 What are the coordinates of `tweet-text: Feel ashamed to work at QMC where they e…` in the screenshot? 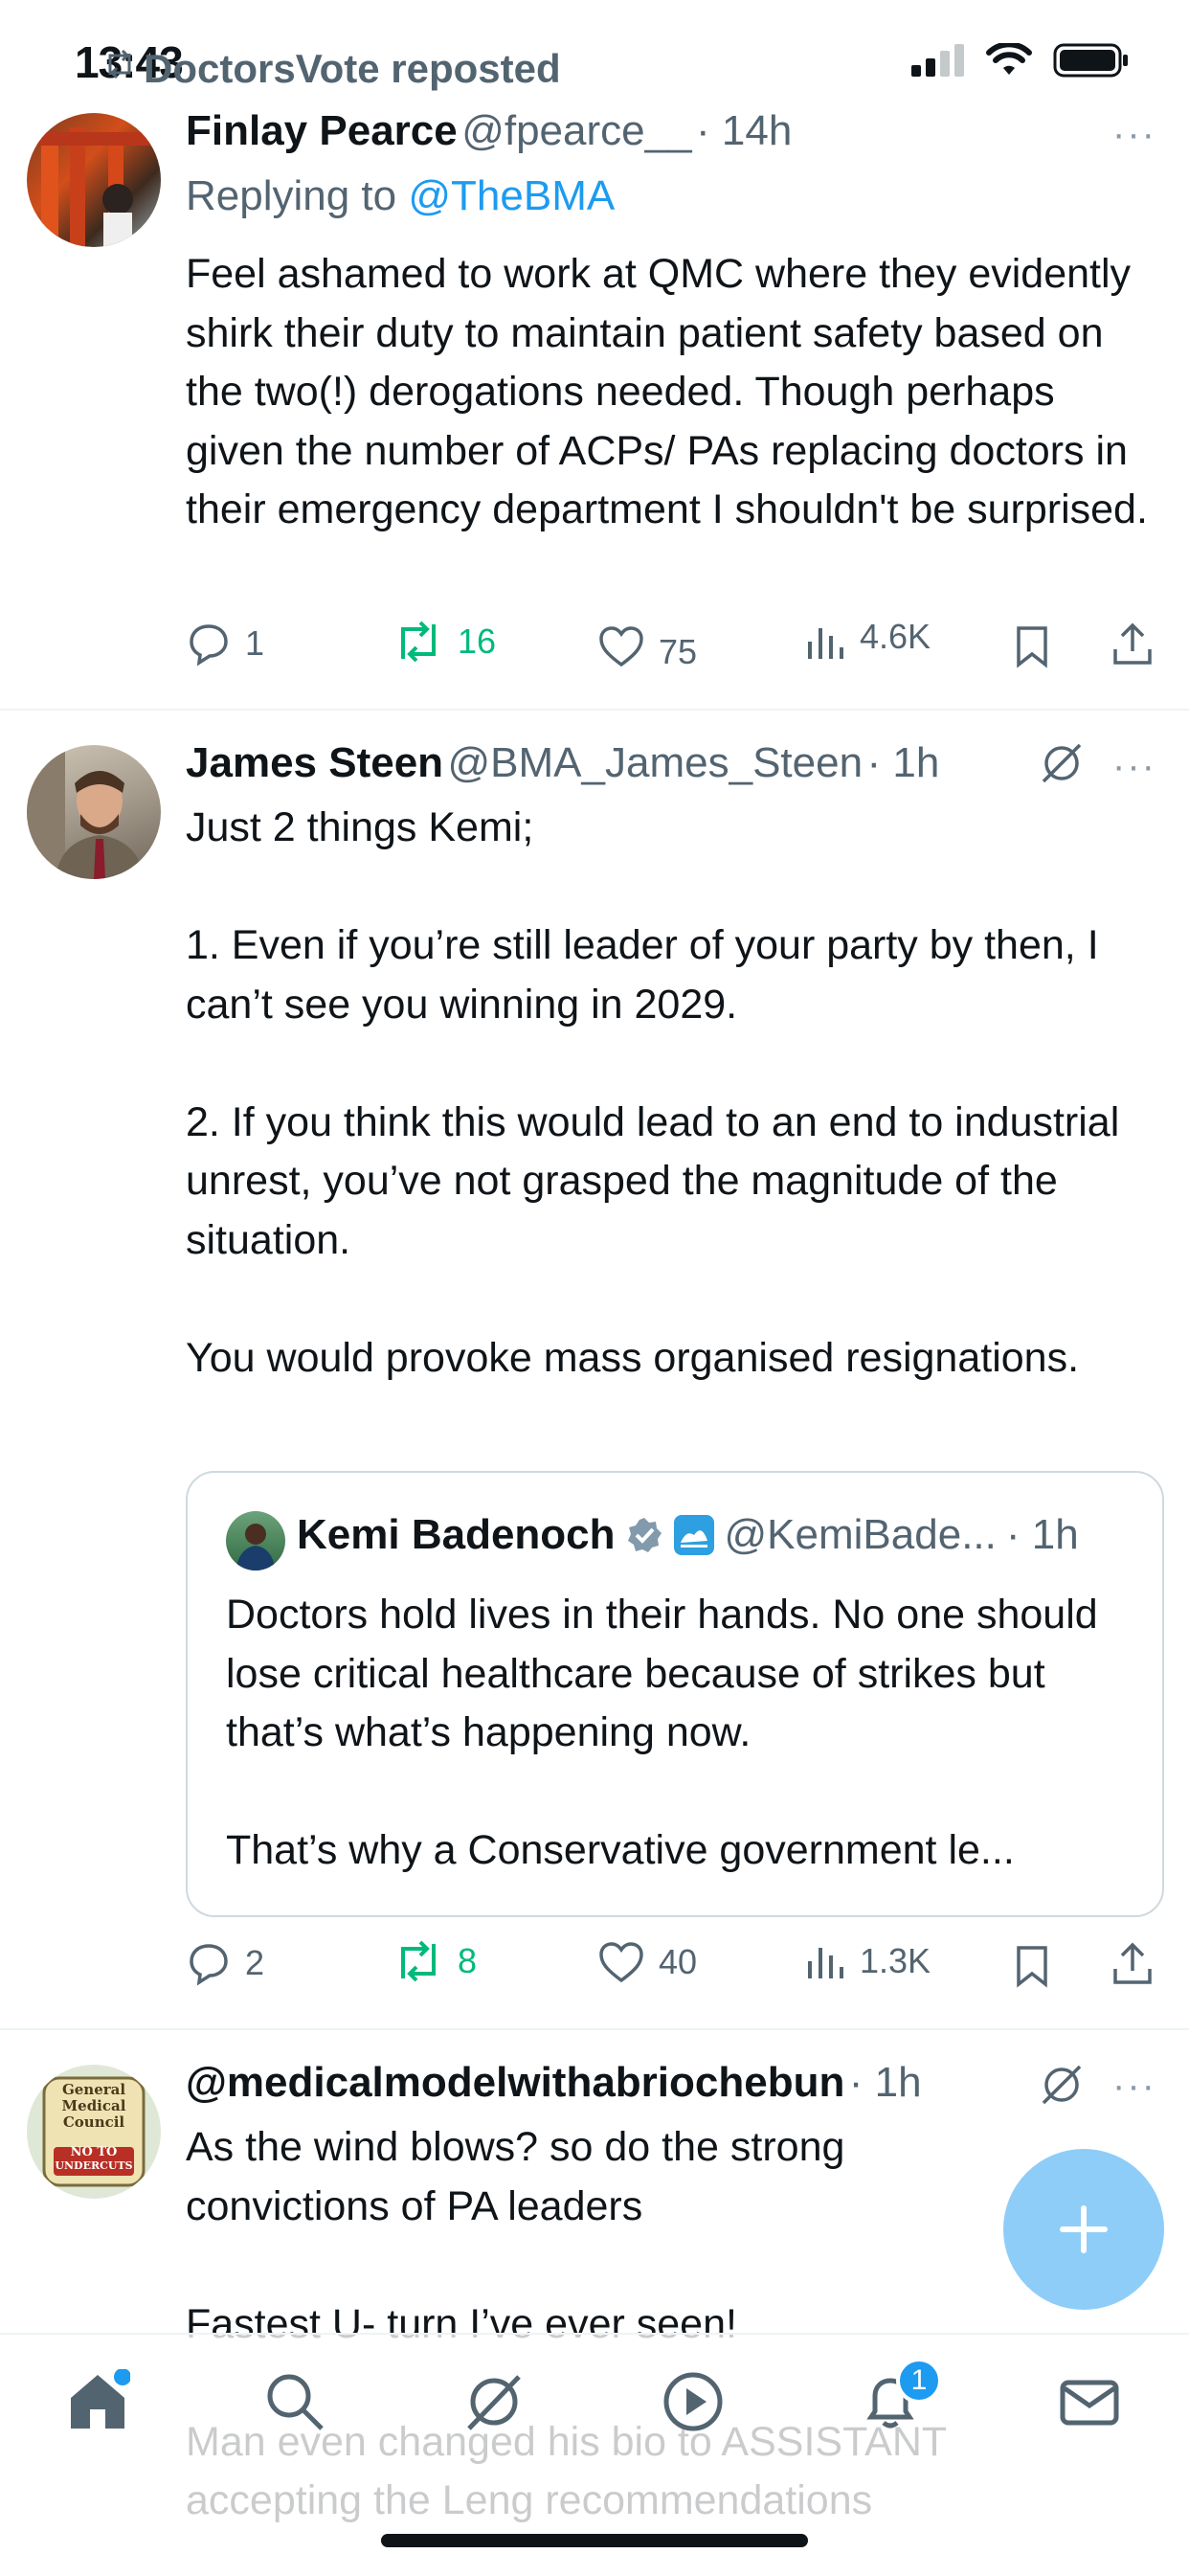 It's located at (667, 391).